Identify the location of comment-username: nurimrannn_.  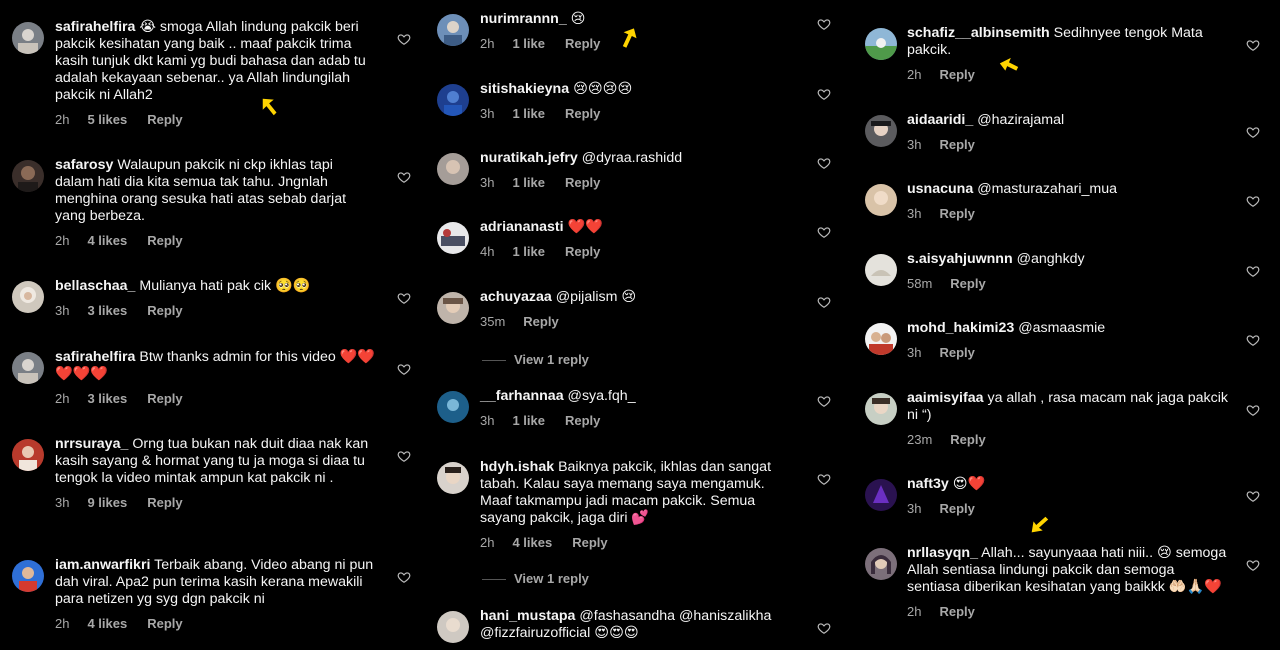
(523, 19).